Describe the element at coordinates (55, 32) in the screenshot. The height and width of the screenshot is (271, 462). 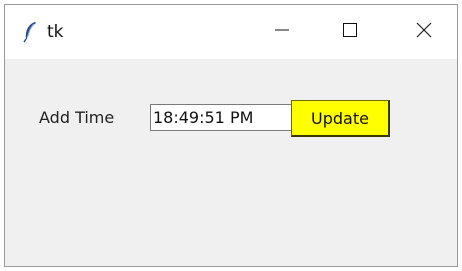
I see `window-title: tk` at that location.